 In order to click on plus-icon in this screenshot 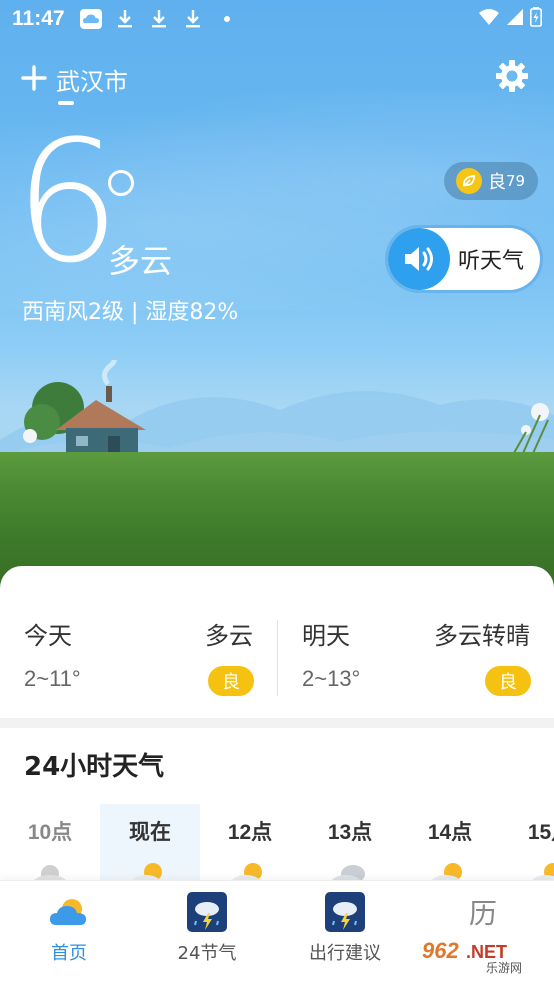, I will do `click(34, 78)`.